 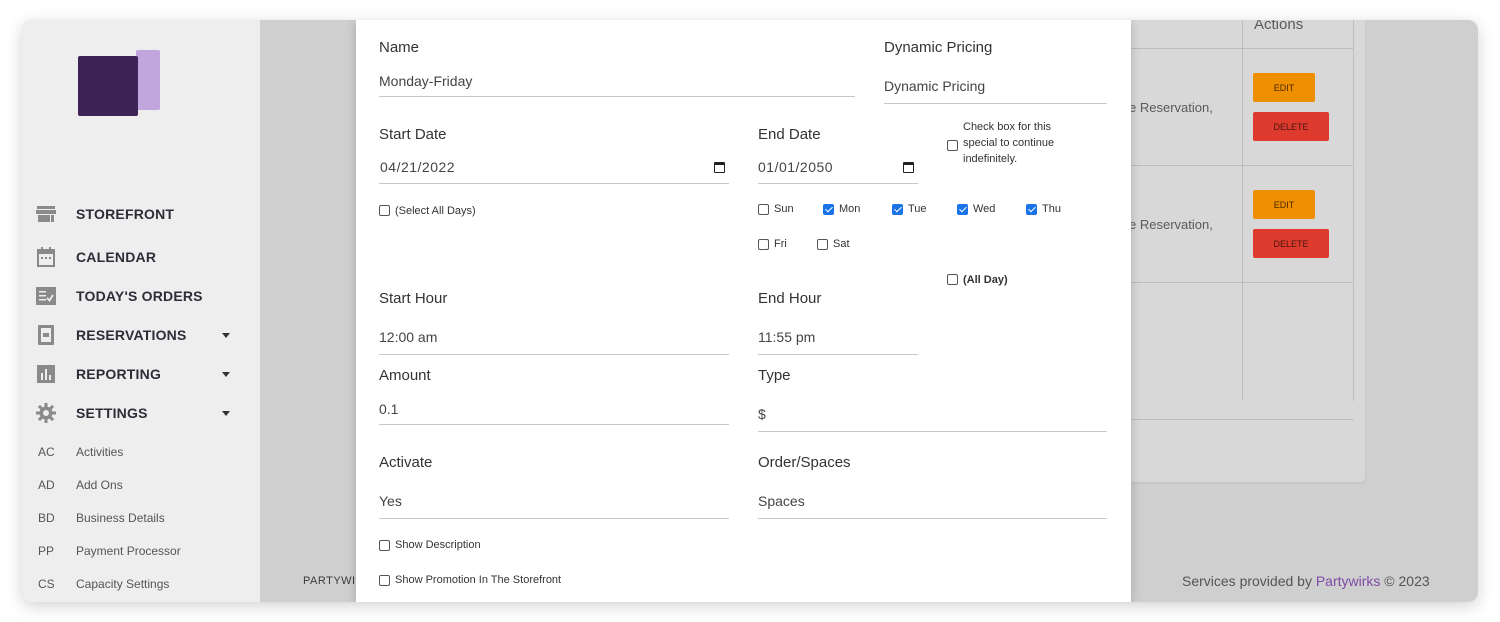 What do you see at coordinates (790, 298) in the screenshot?
I see `end-hour-label: End Hour` at bounding box center [790, 298].